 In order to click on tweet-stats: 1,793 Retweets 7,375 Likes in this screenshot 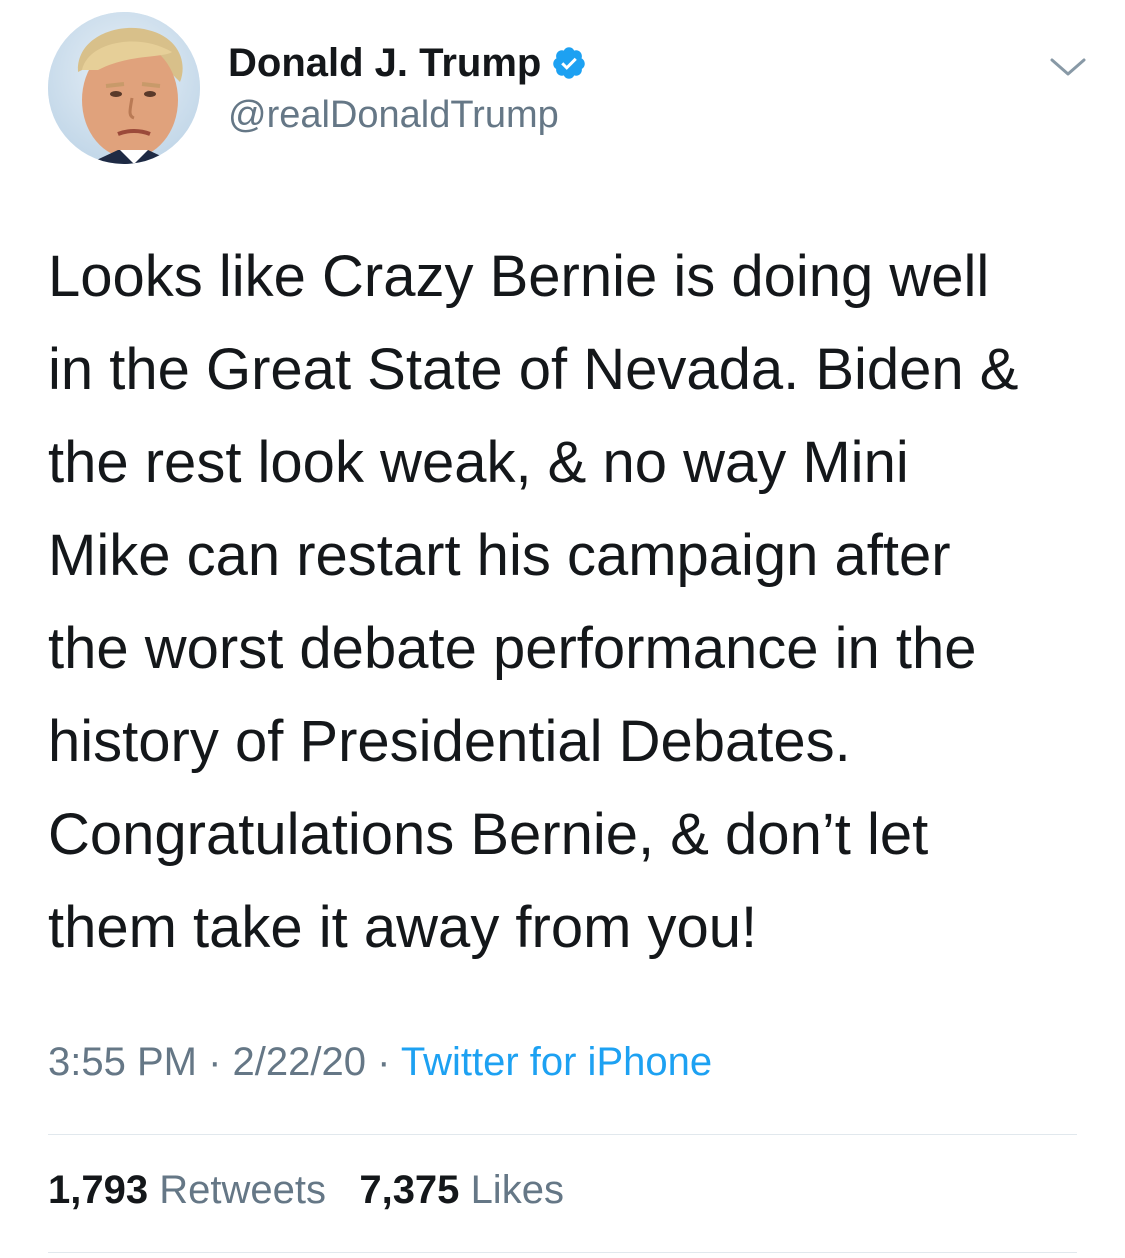, I will do `click(306, 1190)`.